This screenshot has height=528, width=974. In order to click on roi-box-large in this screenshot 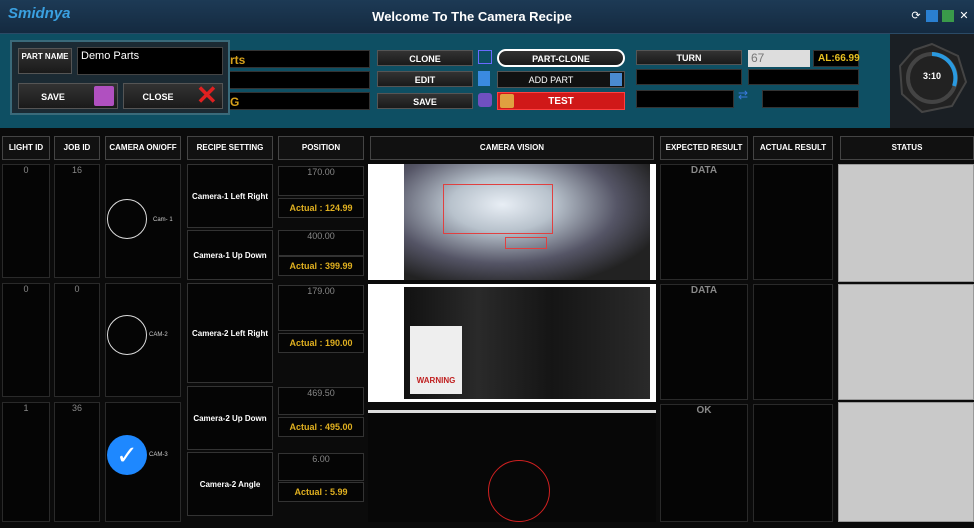, I will do `click(498, 209)`.